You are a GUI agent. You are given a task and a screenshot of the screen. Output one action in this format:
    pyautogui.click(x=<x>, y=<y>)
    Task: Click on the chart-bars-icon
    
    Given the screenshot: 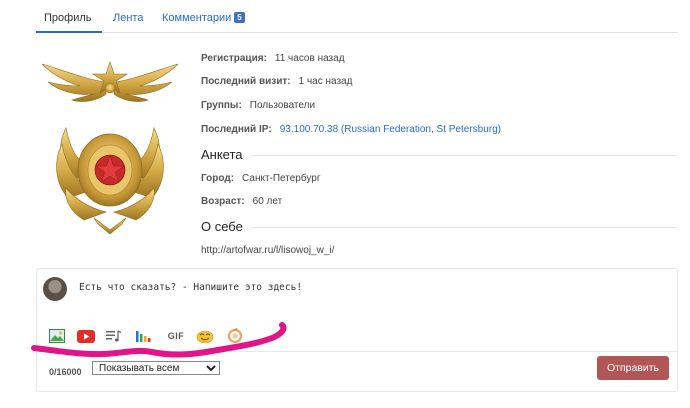 What is the action you would take?
    pyautogui.click(x=143, y=336)
    